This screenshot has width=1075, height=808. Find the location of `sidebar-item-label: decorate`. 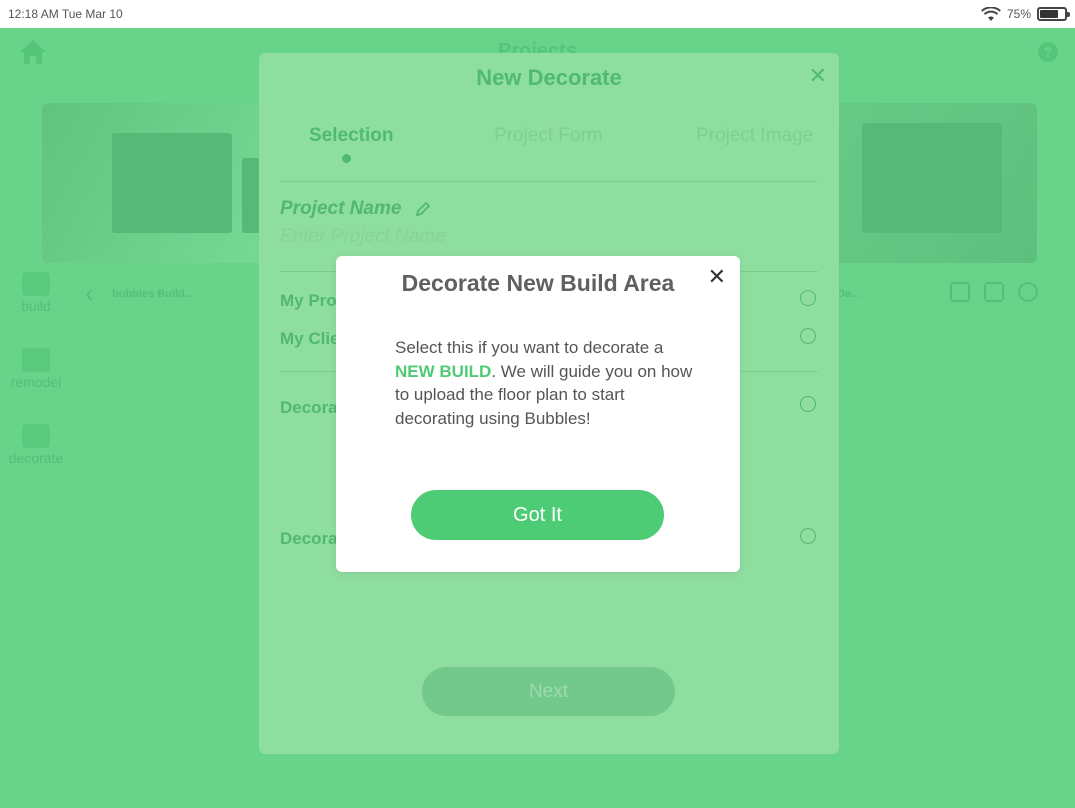

sidebar-item-label: decorate is located at coordinates (36, 458).